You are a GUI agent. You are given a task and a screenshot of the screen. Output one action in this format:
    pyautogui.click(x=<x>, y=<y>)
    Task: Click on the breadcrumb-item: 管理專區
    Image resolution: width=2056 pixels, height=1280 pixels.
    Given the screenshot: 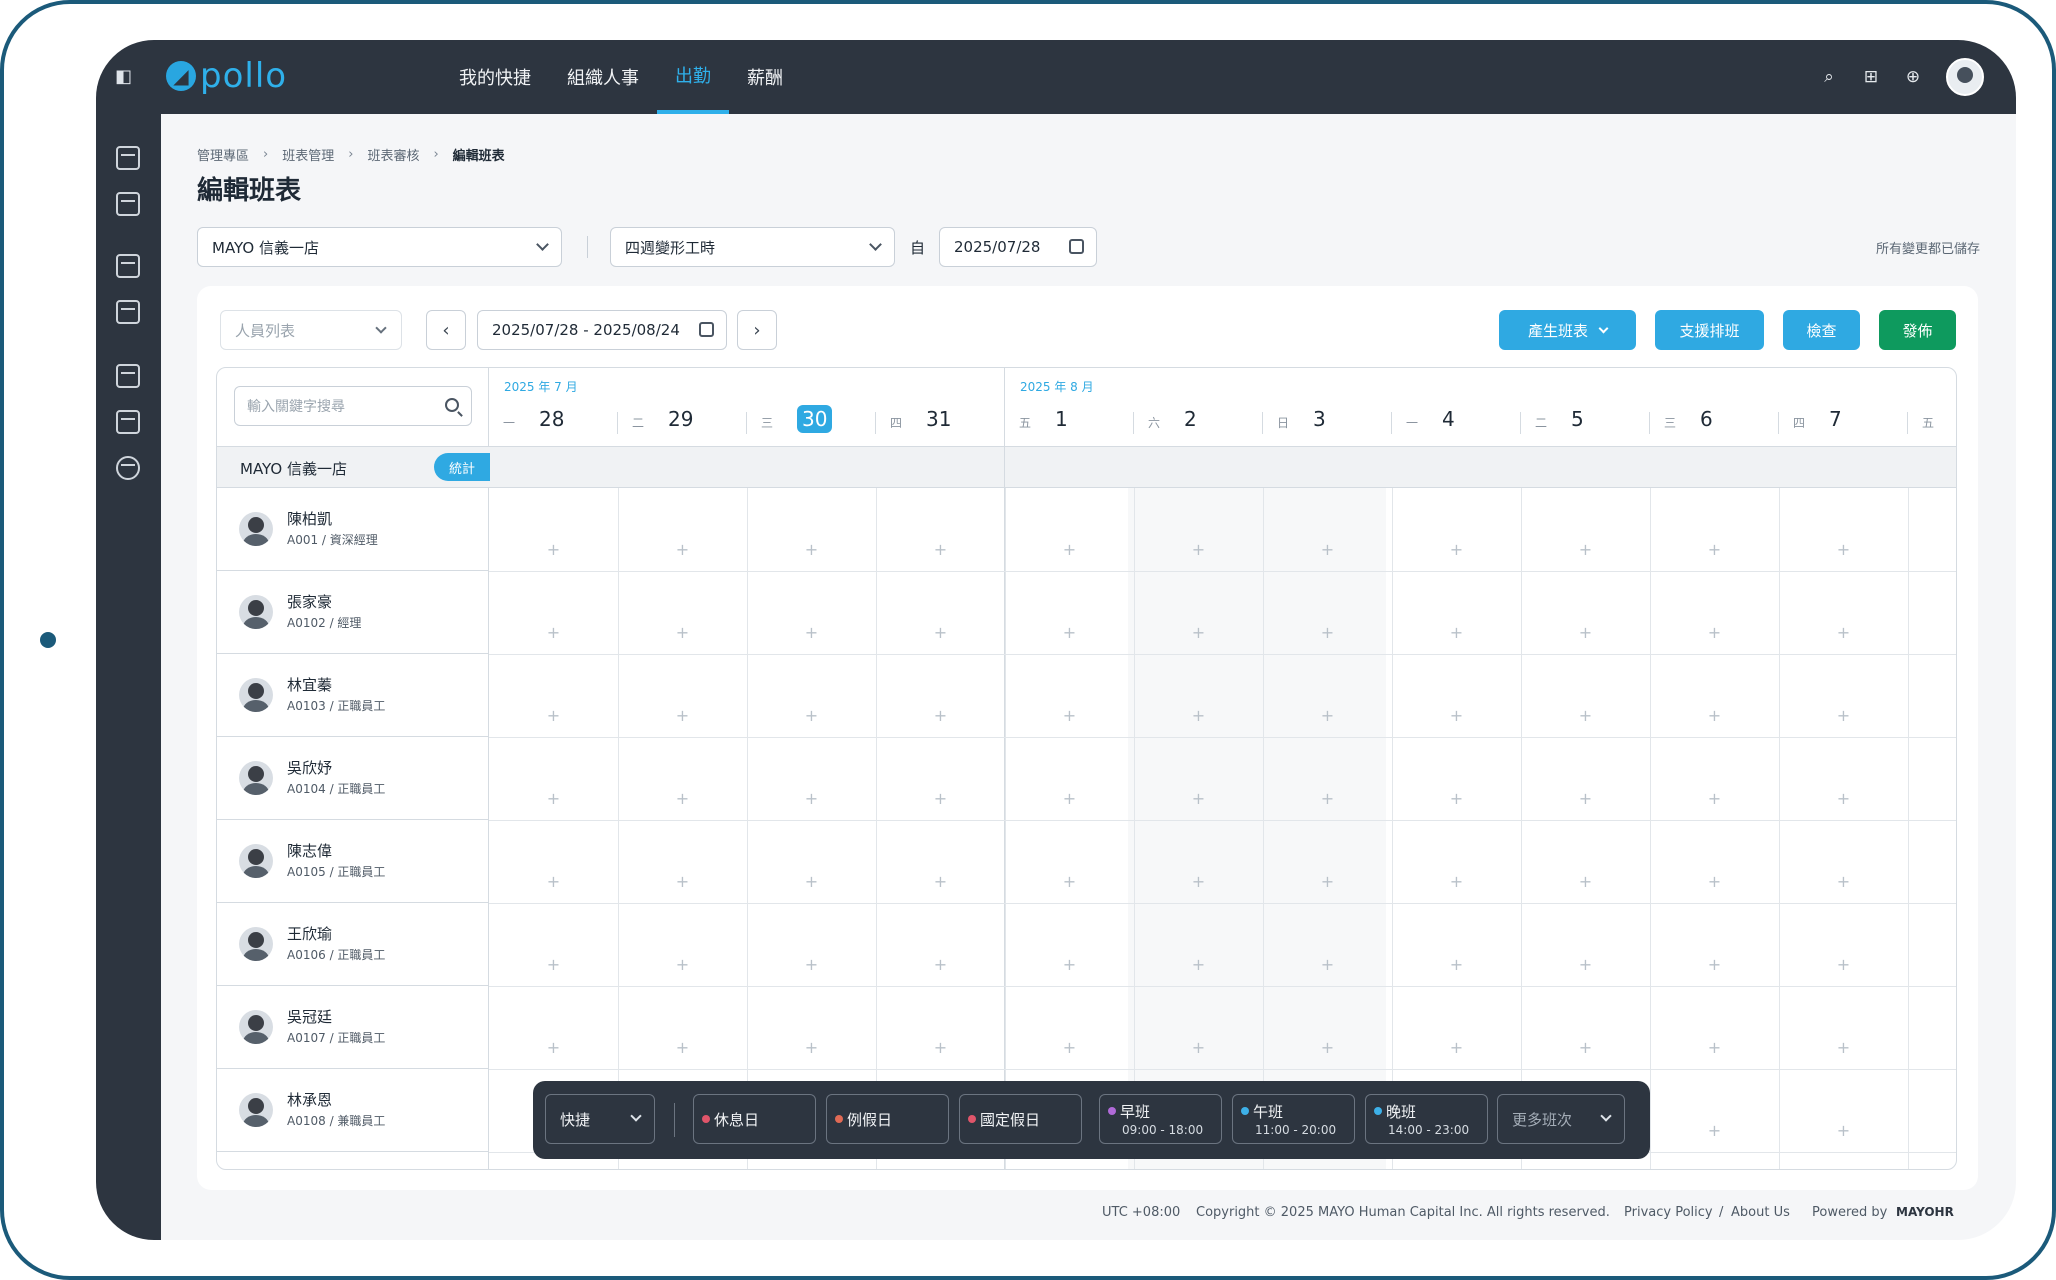 What is the action you would take?
    pyautogui.click(x=223, y=154)
    